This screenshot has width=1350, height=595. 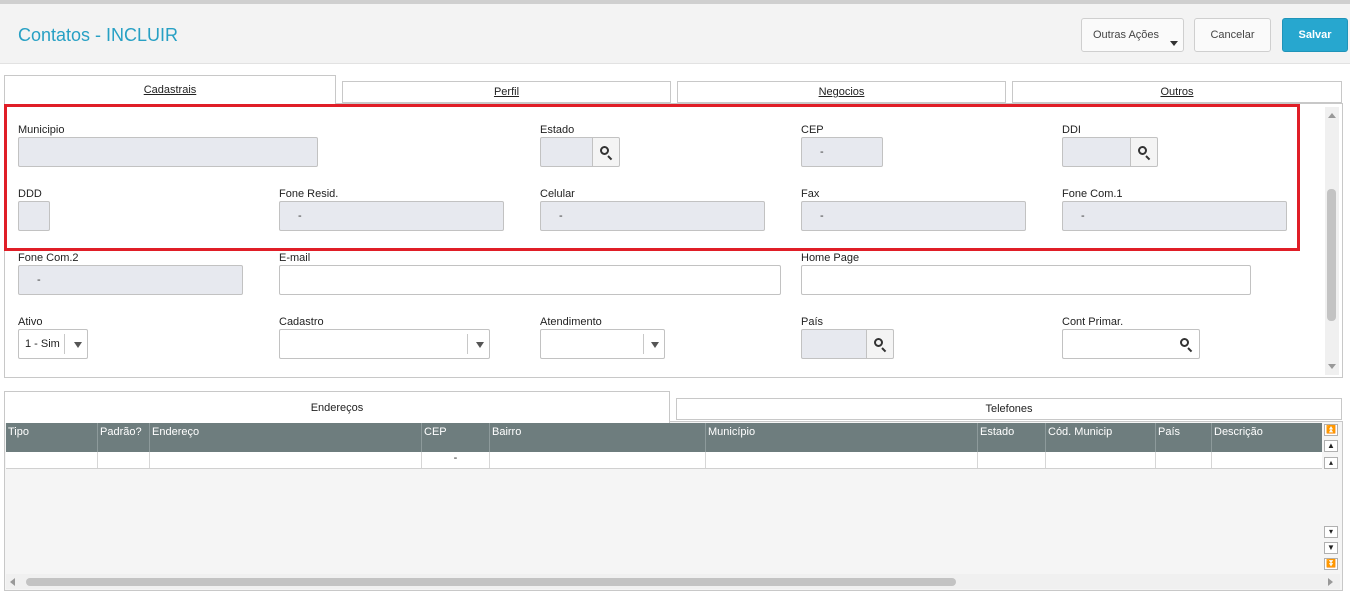 What do you see at coordinates (1184, 437) in the screenshot?
I see `column-header-pais: País` at bounding box center [1184, 437].